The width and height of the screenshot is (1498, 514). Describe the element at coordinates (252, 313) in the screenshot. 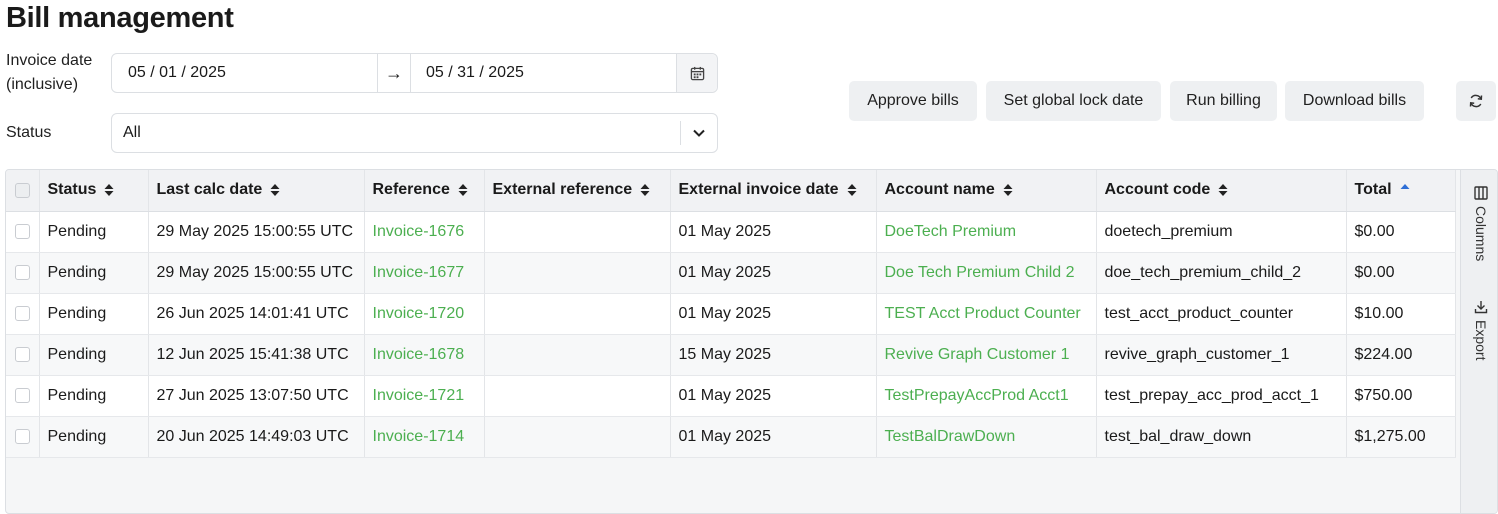

I see `last-calc-date-cell: 26 Jun 2025 14:01:41 UTC` at that location.